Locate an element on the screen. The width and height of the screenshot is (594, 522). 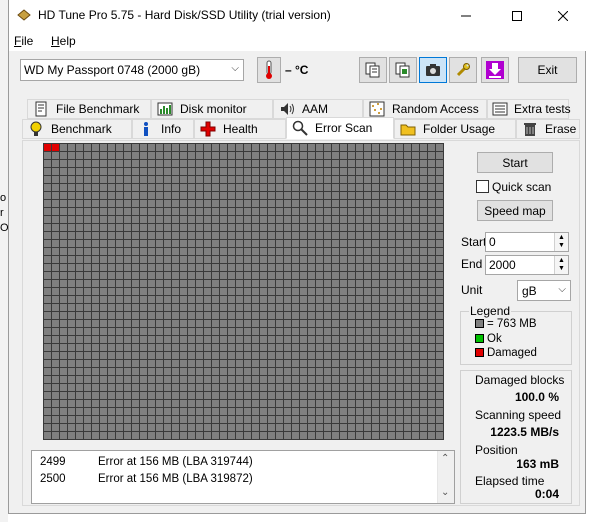
drive-select: WD My Passport 0748 (2000 gB) ⌵ is located at coordinates (132, 70).